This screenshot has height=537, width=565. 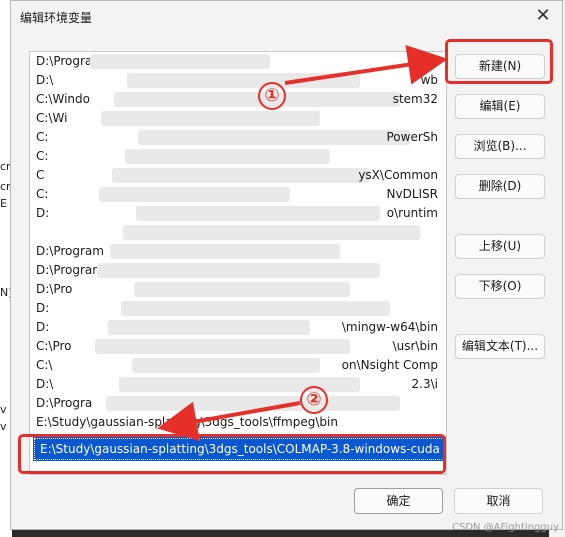 I want to click on watermark: CSDN @AFightingguy, so click(x=505, y=527).